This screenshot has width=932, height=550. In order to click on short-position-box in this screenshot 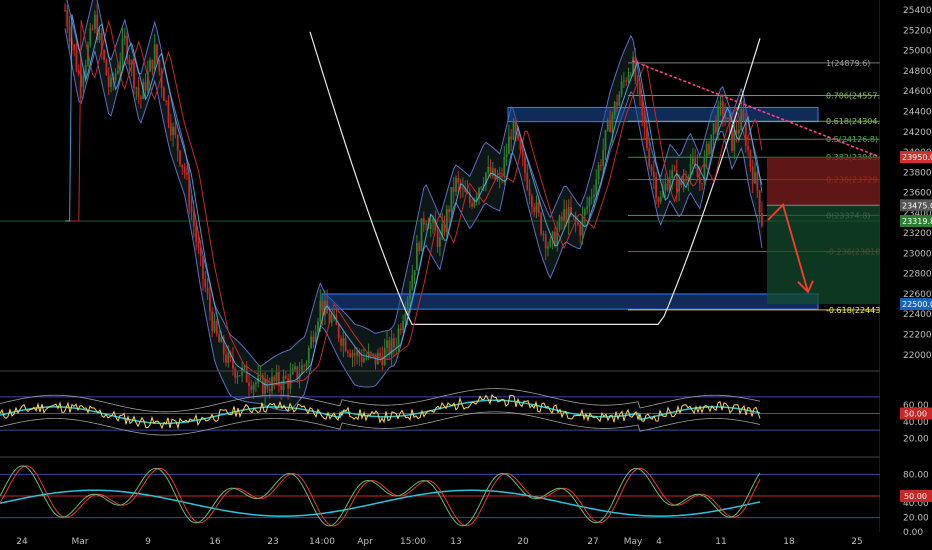, I will do `click(823, 231)`.